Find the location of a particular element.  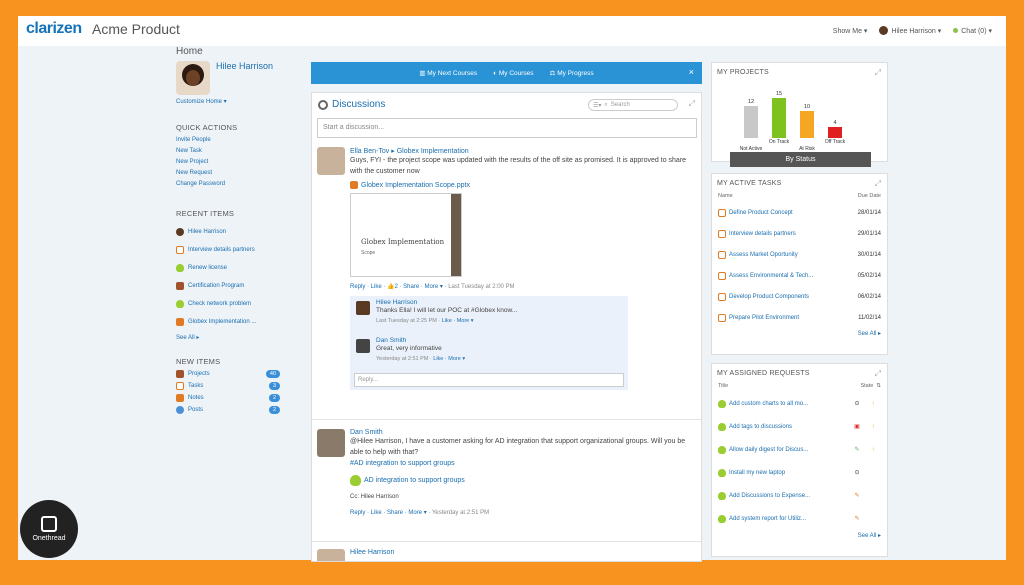

my-progress-link: ⚖ My Progress is located at coordinates (572, 73).